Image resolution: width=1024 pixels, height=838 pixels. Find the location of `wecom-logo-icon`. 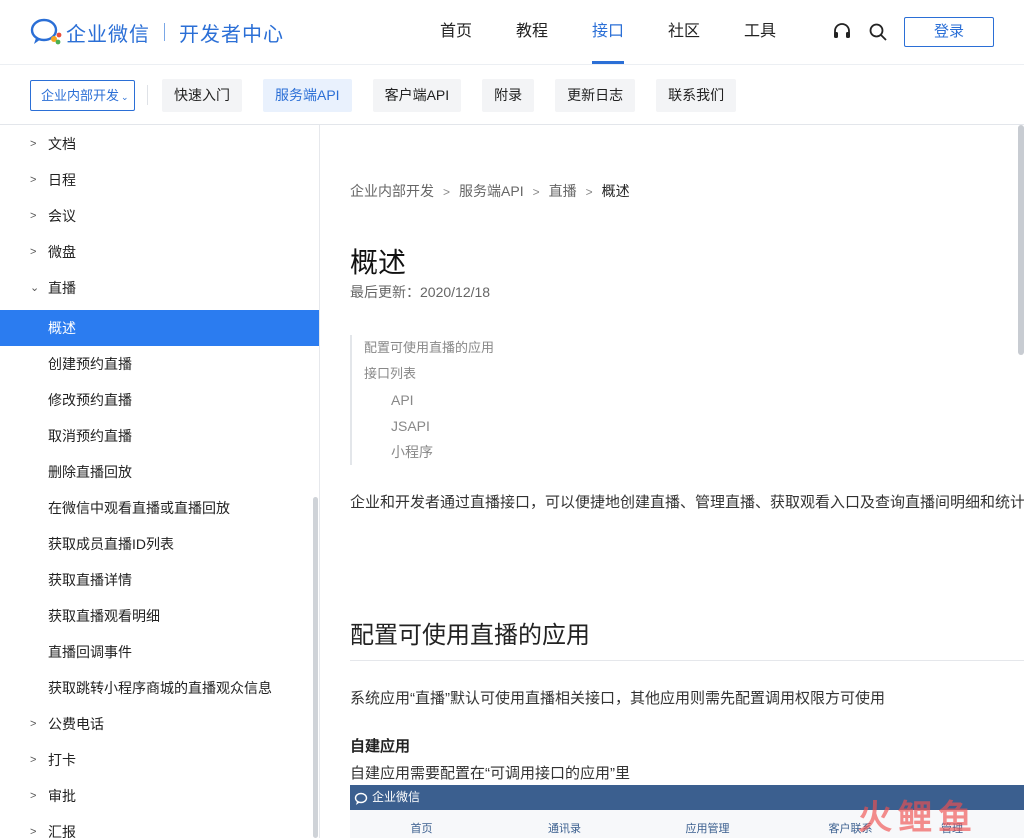

wecom-logo-icon is located at coordinates (47, 32).